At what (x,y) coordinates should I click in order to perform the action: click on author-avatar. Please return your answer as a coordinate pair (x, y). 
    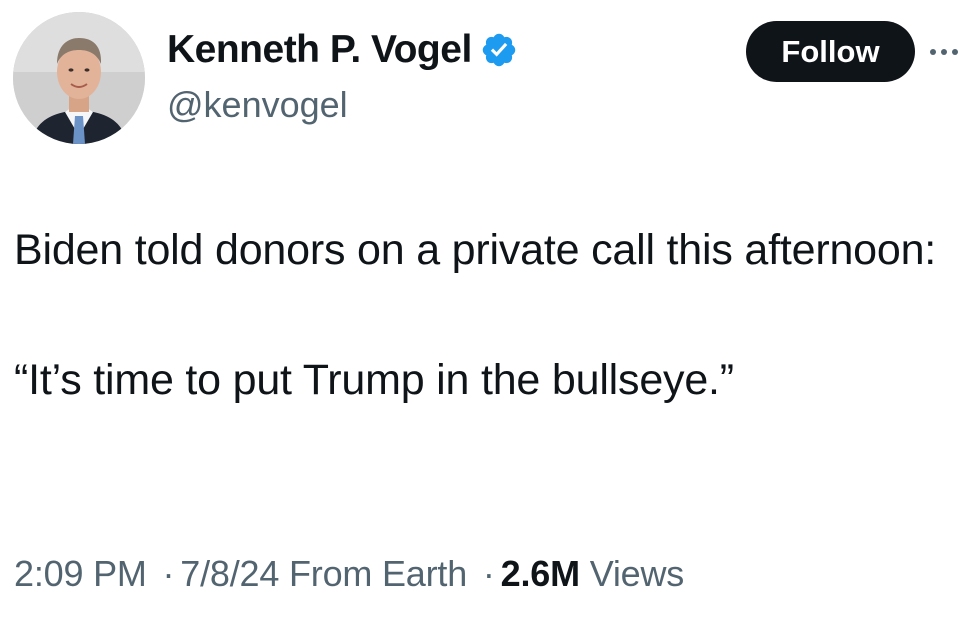
    Looking at the image, I should click on (79, 78).